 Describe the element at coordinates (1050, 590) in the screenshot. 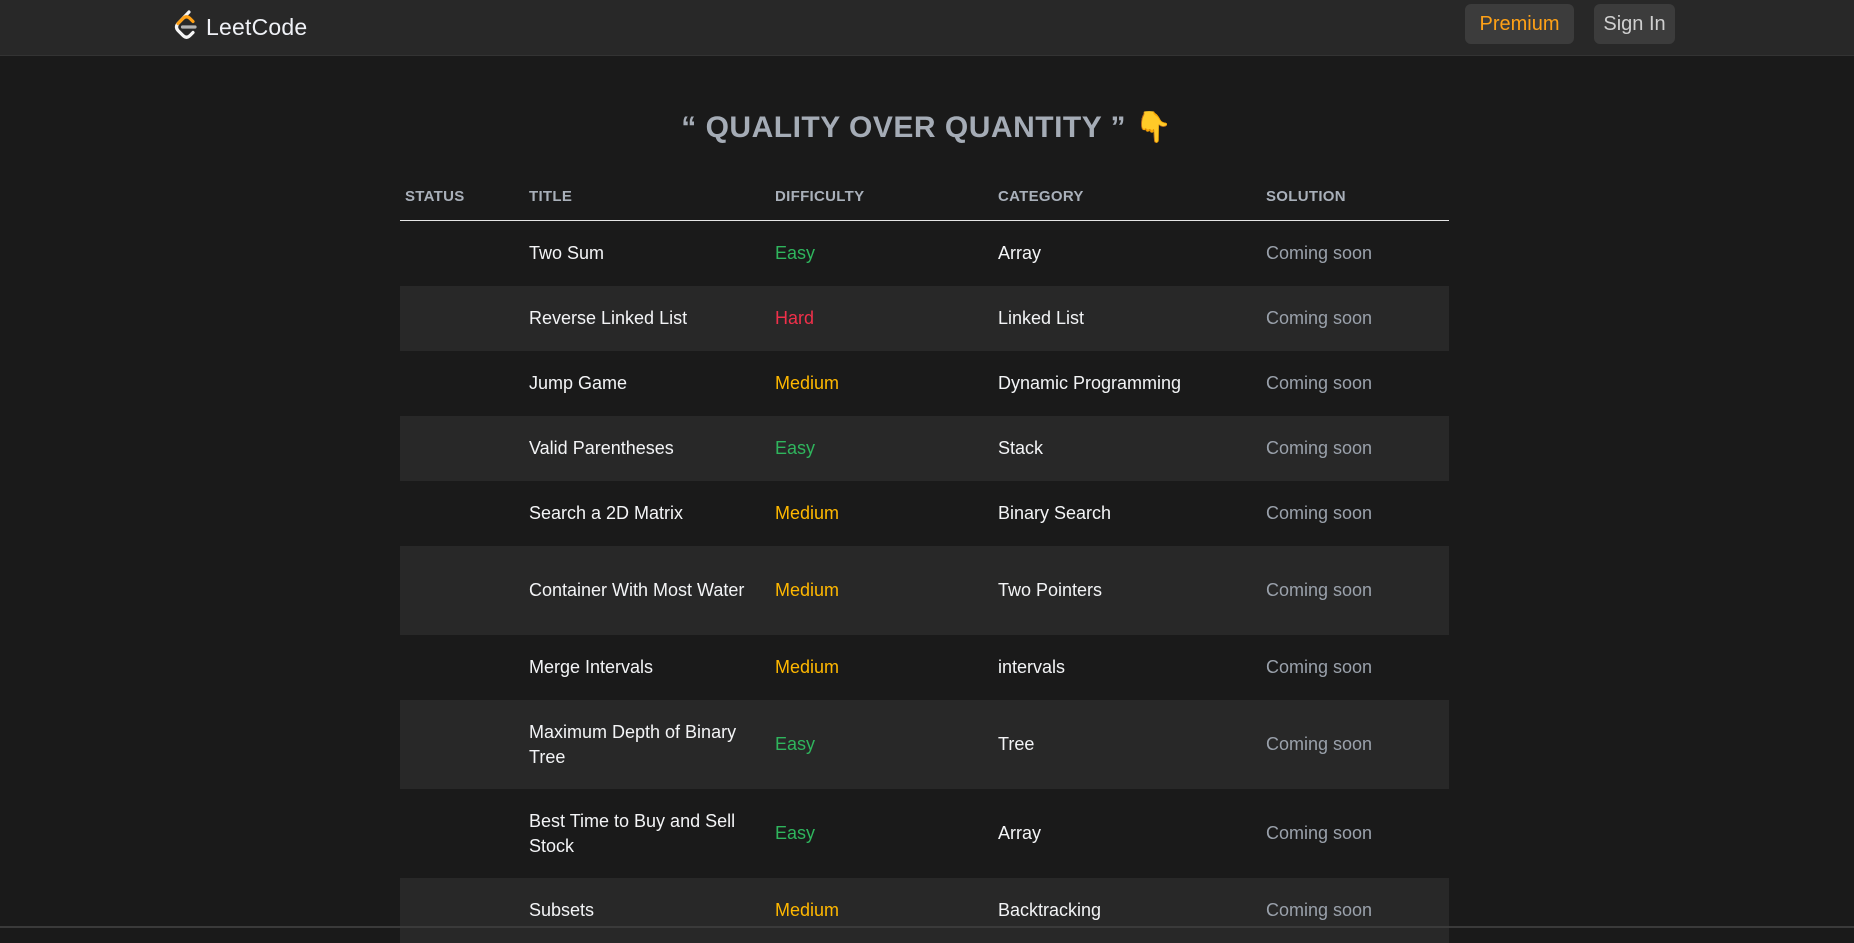

I see `category-label: Two Pointers` at that location.